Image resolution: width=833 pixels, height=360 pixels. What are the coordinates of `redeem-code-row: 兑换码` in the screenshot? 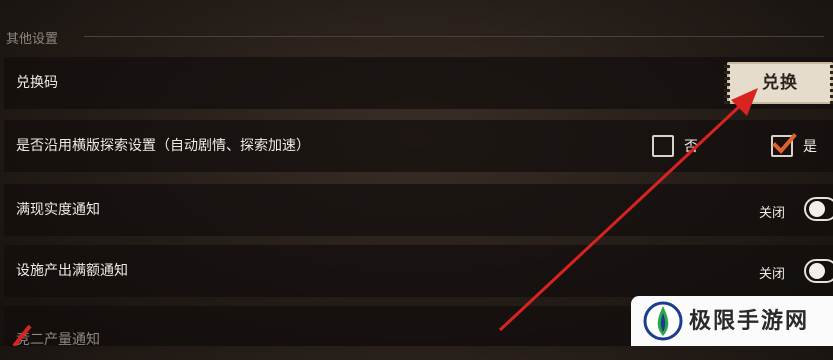 It's located at (418, 83).